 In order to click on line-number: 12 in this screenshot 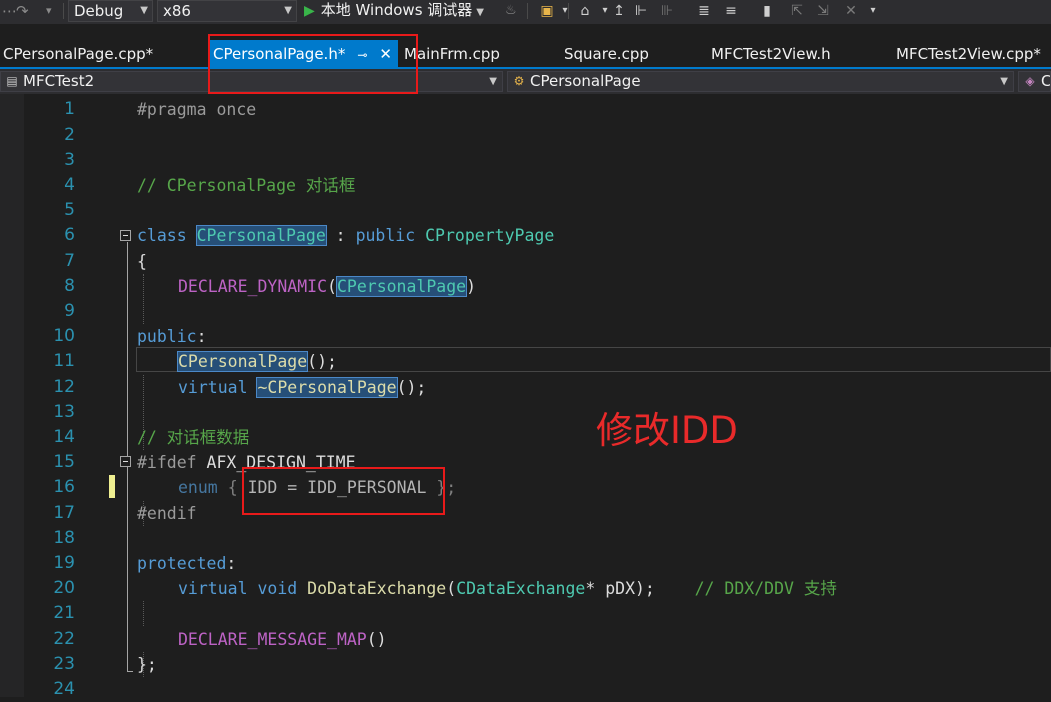, I will do `click(64, 387)`.